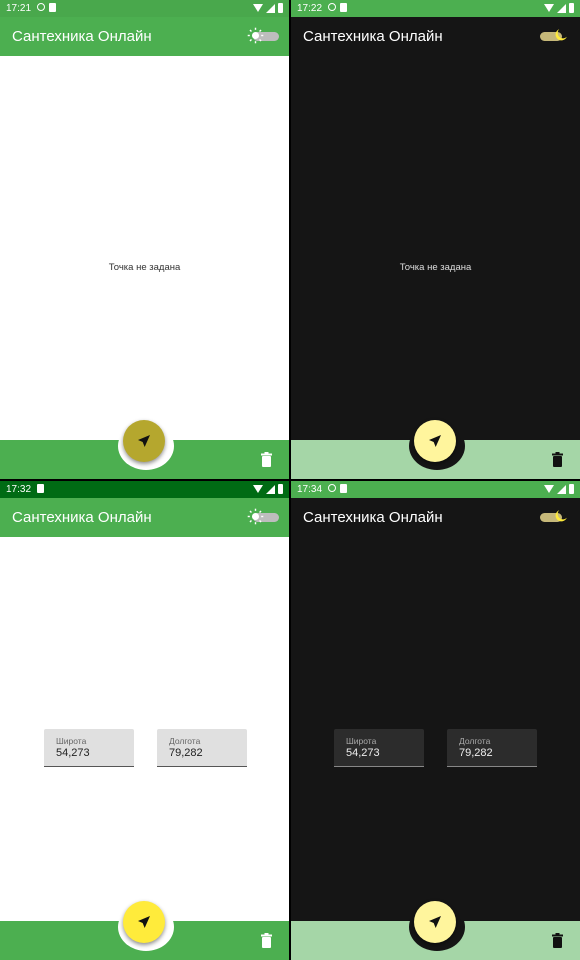 The width and height of the screenshot is (580, 960). Describe the element at coordinates (144, 8) in the screenshot. I see `status-bar: 17:21` at that location.